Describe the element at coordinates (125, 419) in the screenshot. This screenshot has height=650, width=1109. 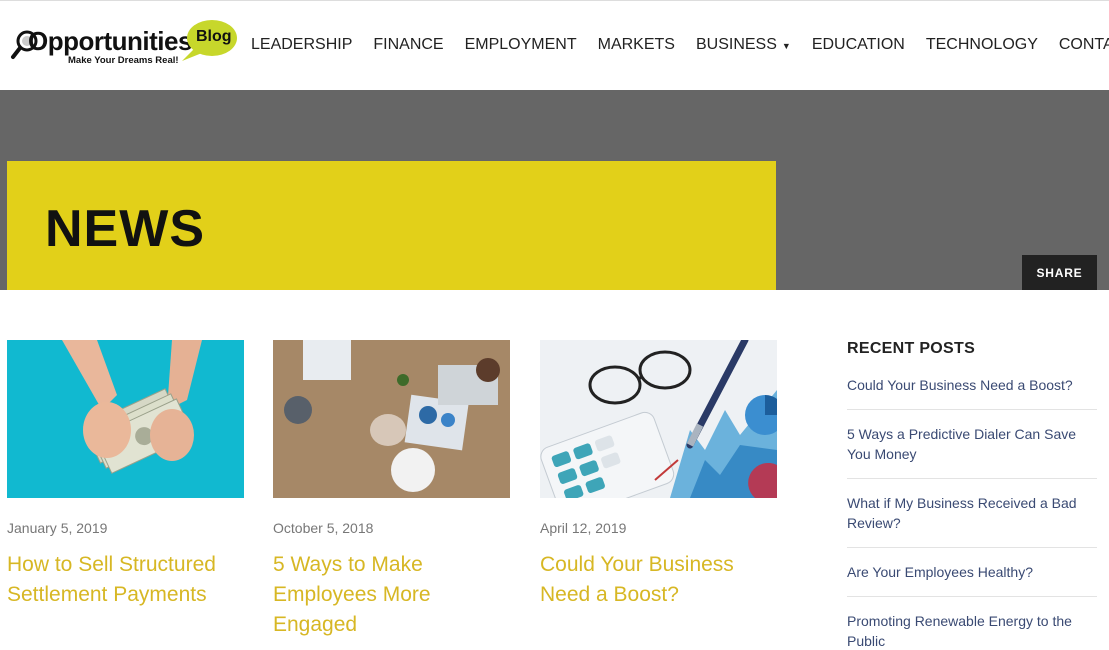
I see `post-image-money` at that location.